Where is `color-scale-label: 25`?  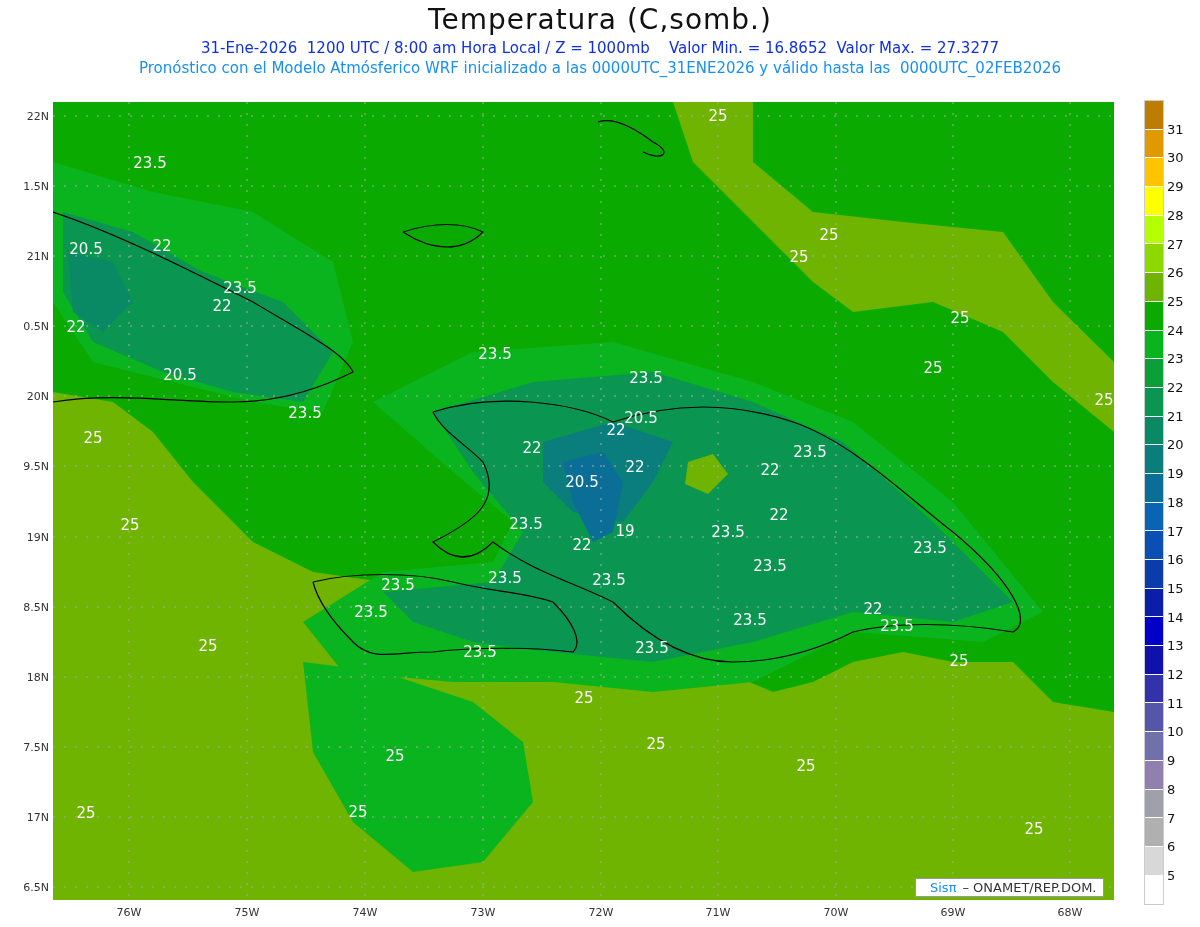 color-scale-label: 25 is located at coordinates (1175, 301).